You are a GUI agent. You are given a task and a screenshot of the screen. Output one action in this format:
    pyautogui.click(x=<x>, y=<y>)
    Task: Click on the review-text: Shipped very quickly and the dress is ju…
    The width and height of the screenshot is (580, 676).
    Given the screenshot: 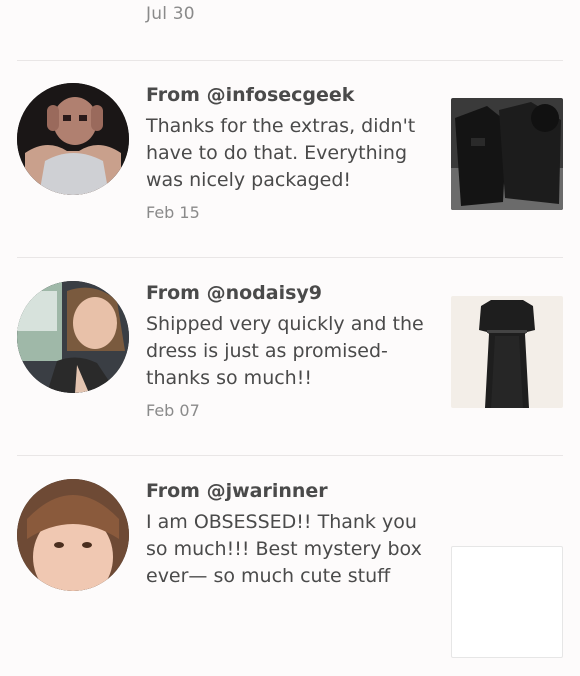 What is the action you would take?
    pyautogui.click(x=285, y=351)
    